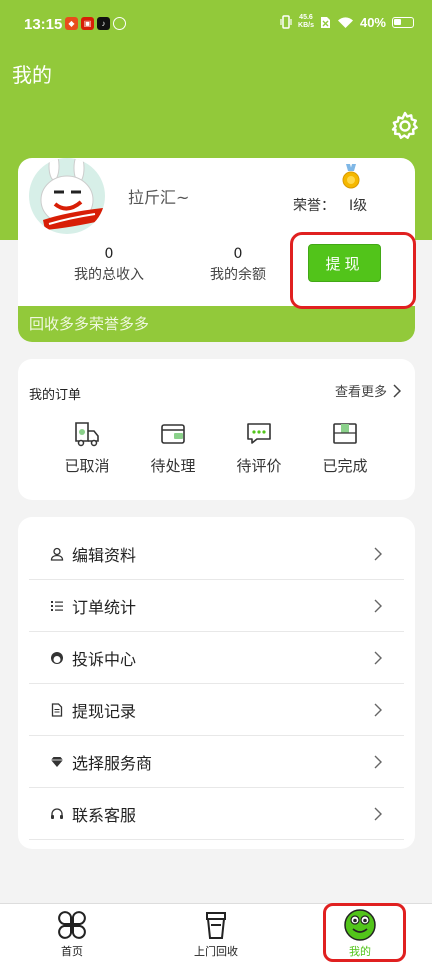 This screenshot has width=432, height=964. Describe the element at coordinates (57, 606) in the screenshot. I see `list-icon` at that location.